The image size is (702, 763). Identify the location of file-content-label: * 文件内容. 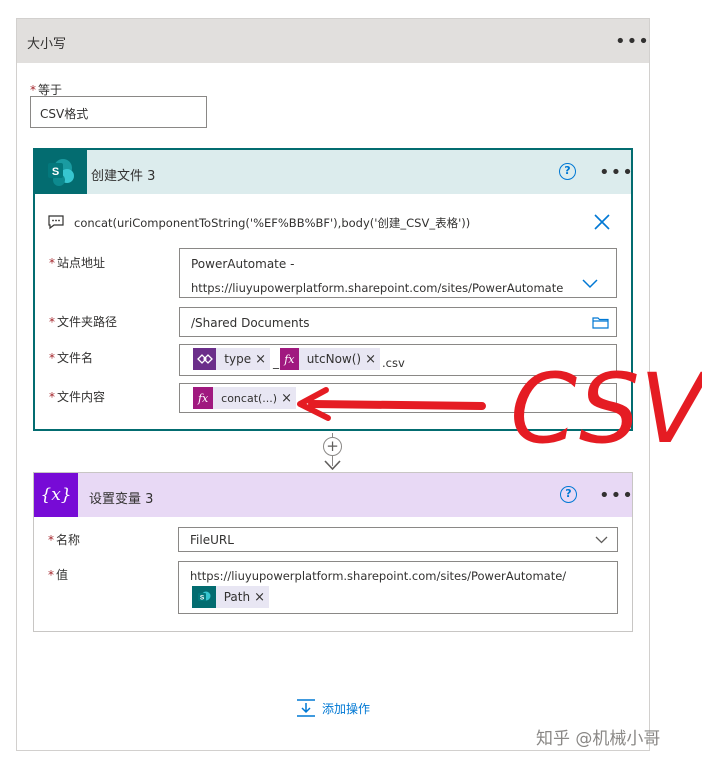
(77, 397).